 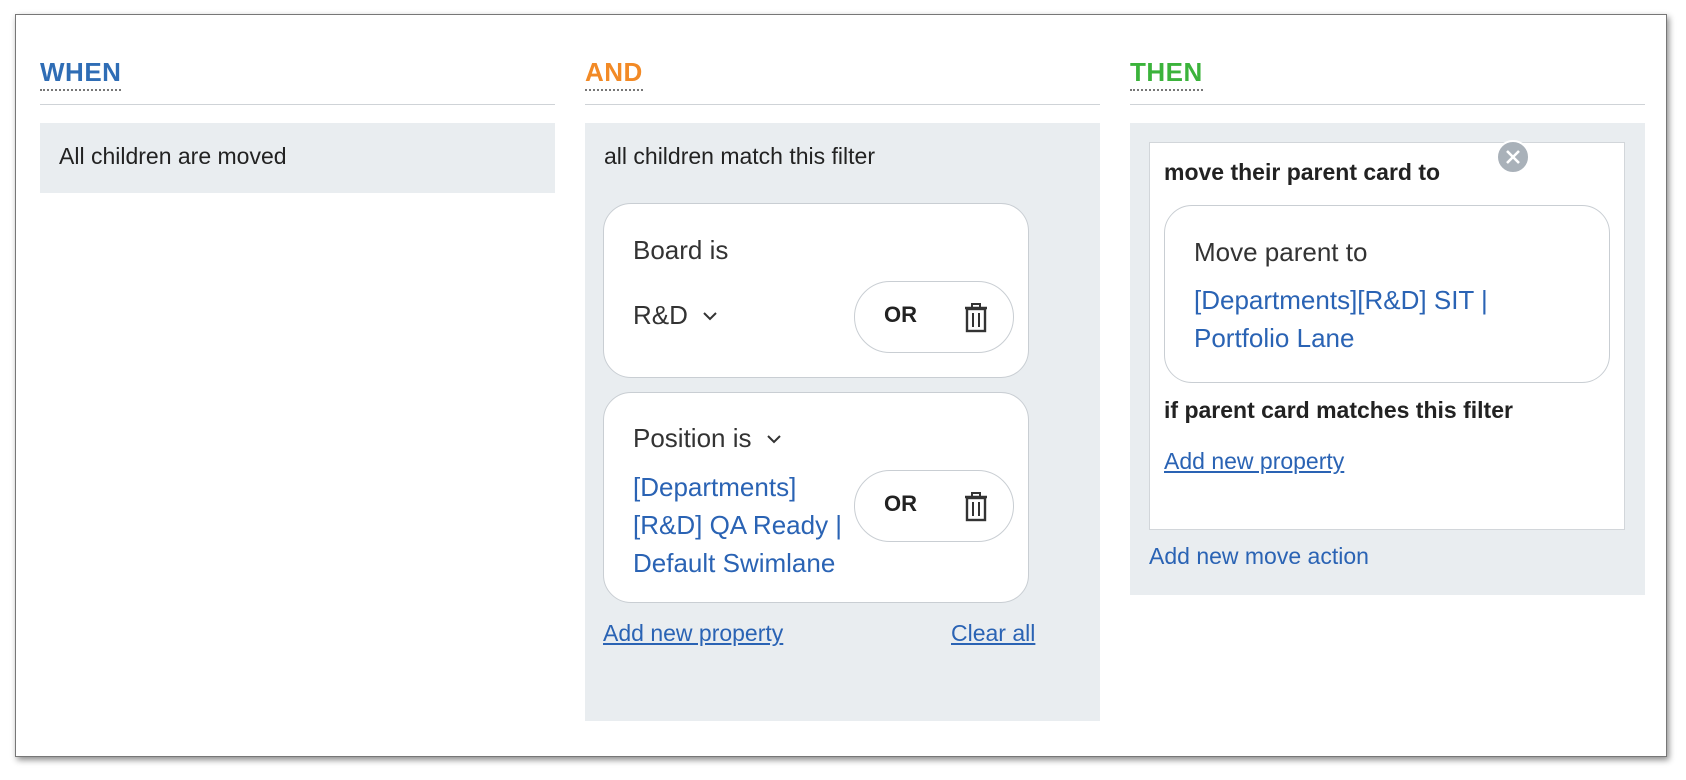 I want to click on clear-all-link: Clear all, so click(x=993, y=633).